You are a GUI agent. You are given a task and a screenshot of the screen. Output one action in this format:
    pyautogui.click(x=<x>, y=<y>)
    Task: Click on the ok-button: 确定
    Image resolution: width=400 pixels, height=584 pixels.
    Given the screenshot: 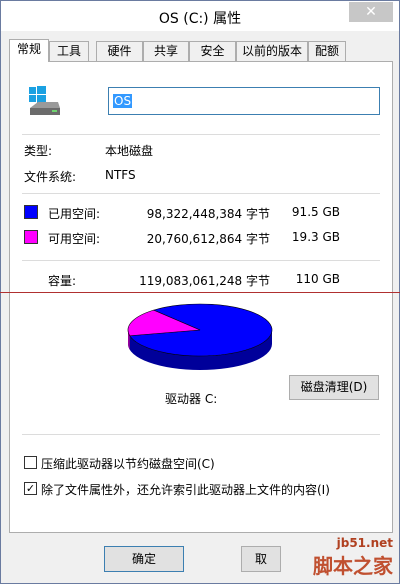 What is the action you would take?
    pyautogui.click(x=144, y=559)
    